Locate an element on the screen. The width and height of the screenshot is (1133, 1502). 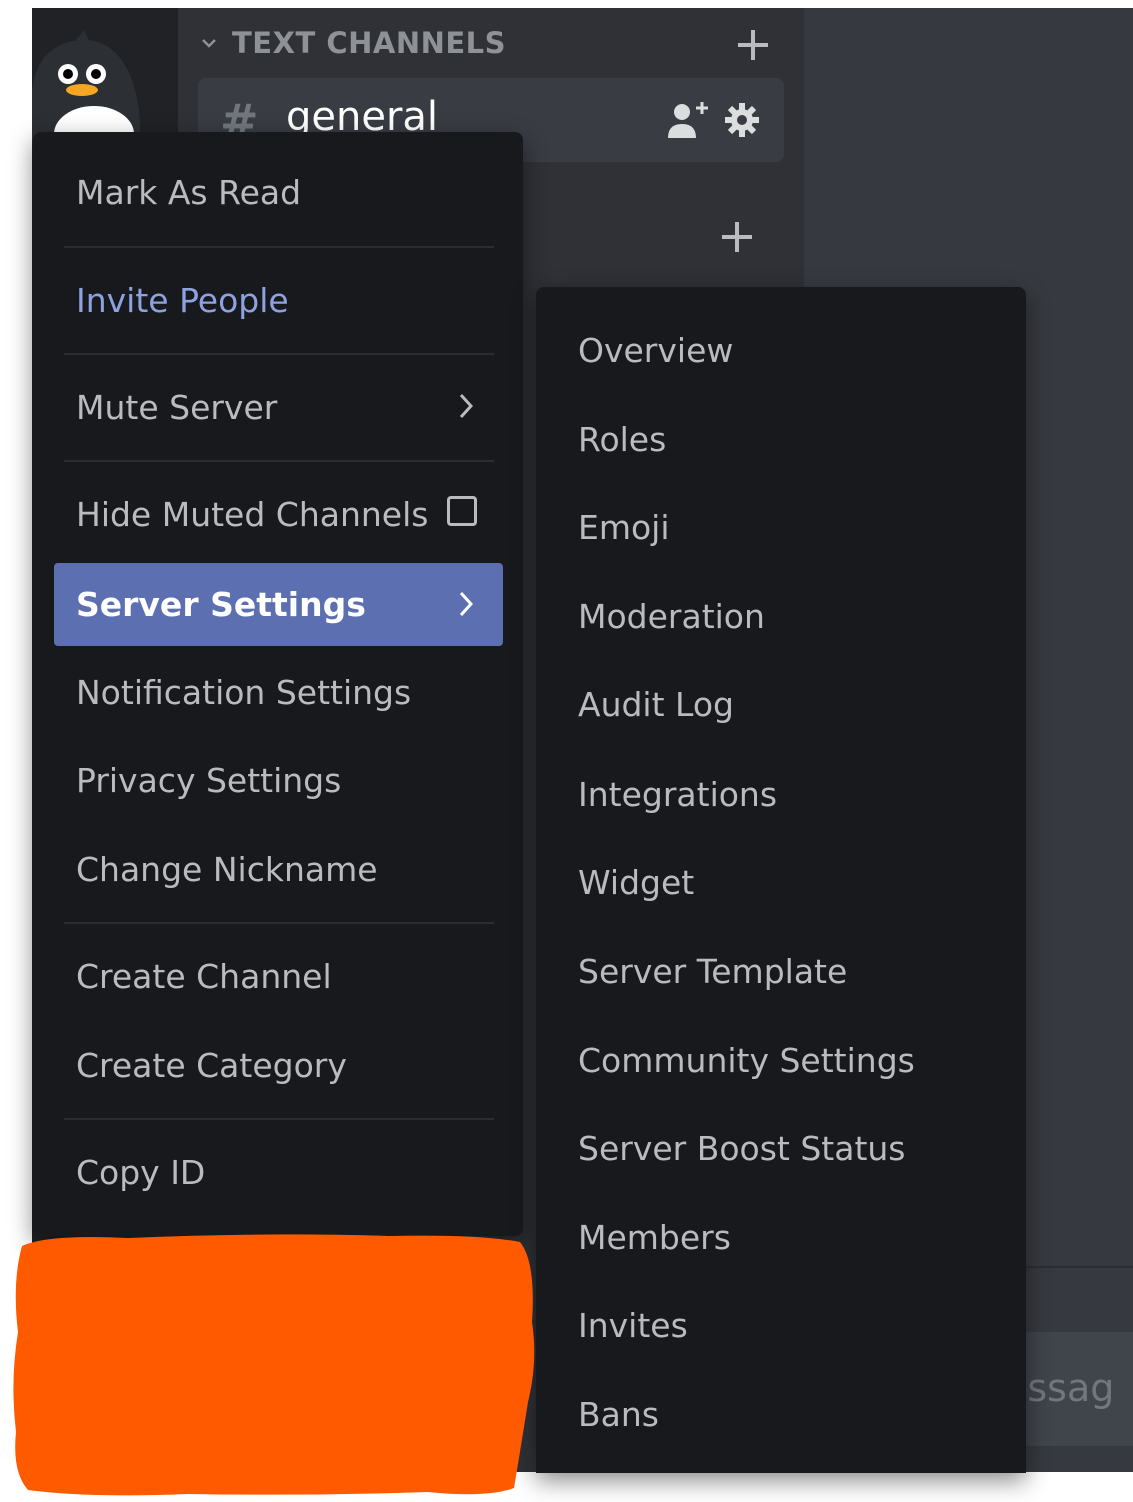
server-avatar-penguin is located at coordinates (88, 85).